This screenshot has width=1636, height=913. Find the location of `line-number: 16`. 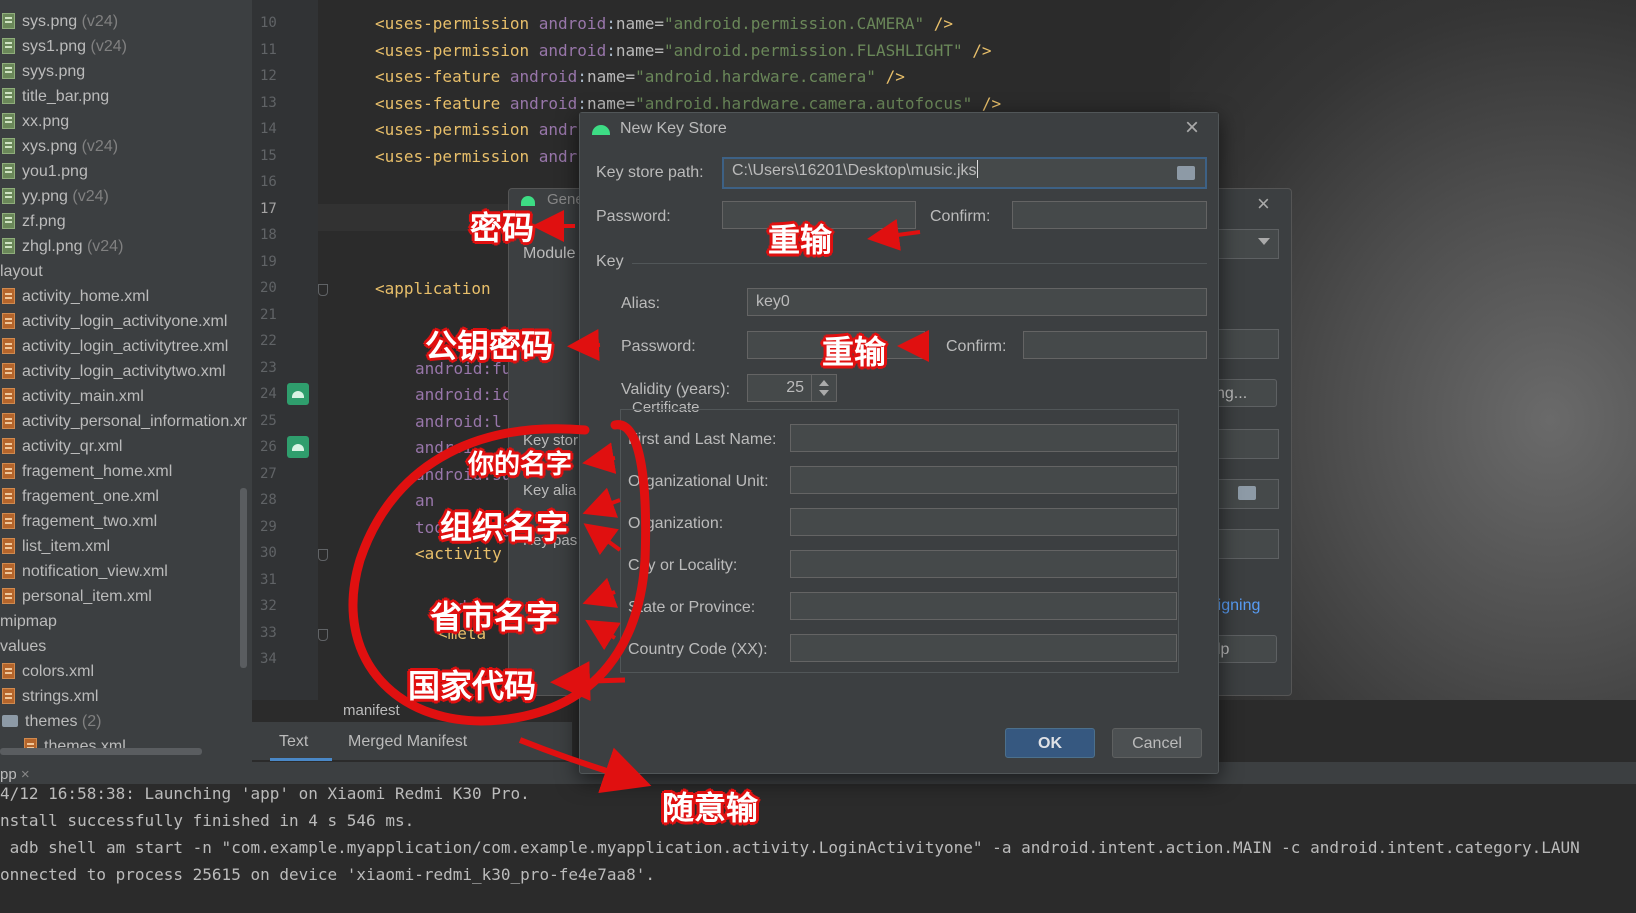

line-number: 16 is located at coordinates (268, 182).